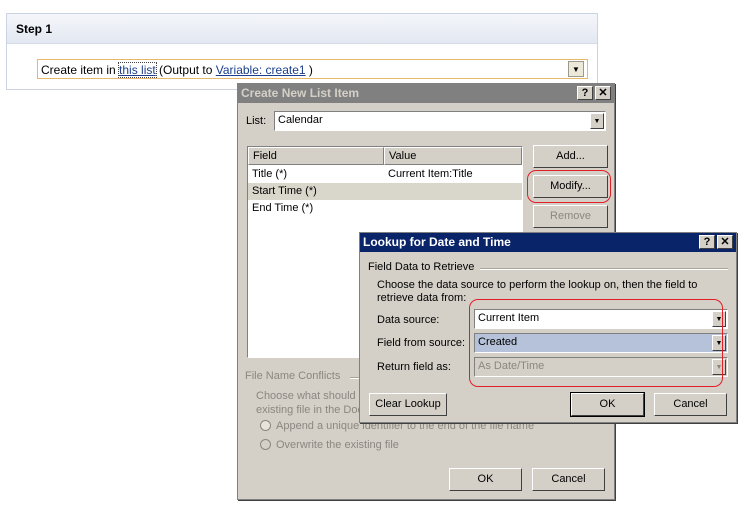 The image size is (744, 506). I want to click on modify-highlight-ring, so click(569, 186).